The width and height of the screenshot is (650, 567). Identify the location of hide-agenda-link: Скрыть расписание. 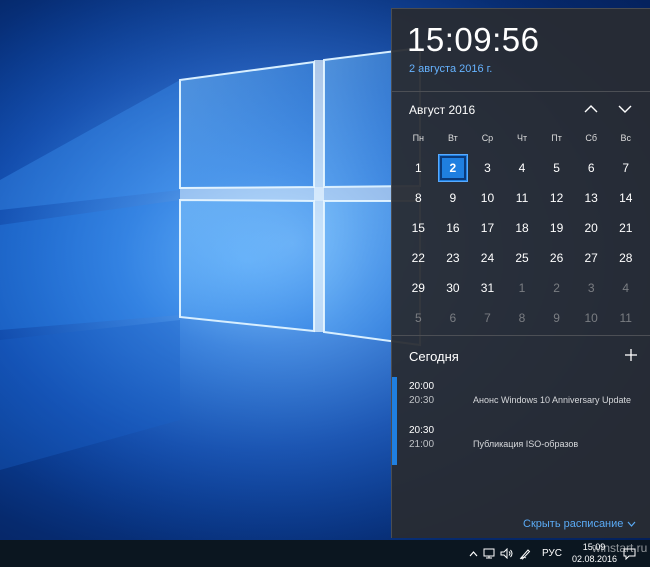
(579, 524).